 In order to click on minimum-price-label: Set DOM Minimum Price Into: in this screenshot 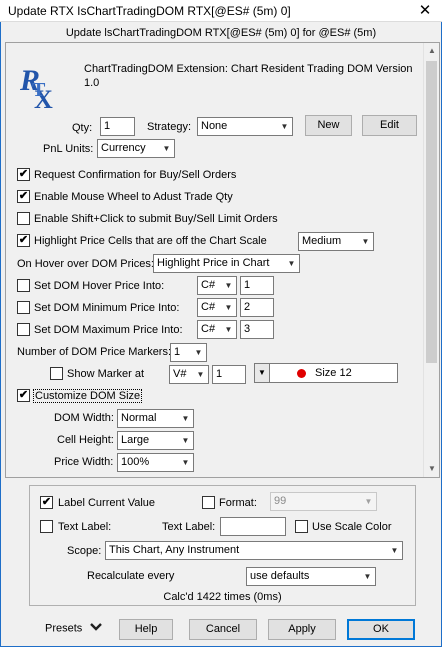, I will do `click(107, 308)`.